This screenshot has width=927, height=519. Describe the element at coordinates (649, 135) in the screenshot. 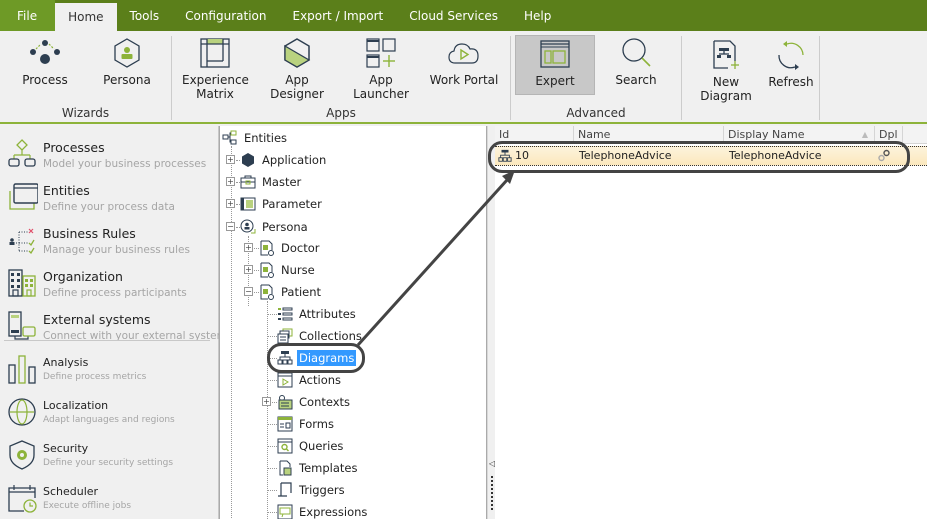

I see `column-header-name: Name` at that location.